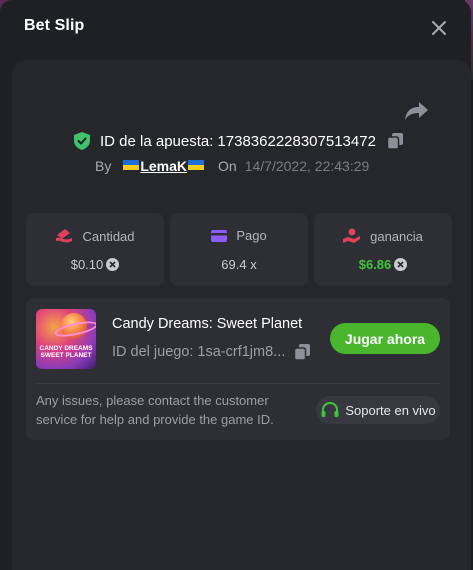 Image resolution: width=473 pixels, height=570 pixels. I want to click on stat-amount-value: $0.10, so click(87, 264).